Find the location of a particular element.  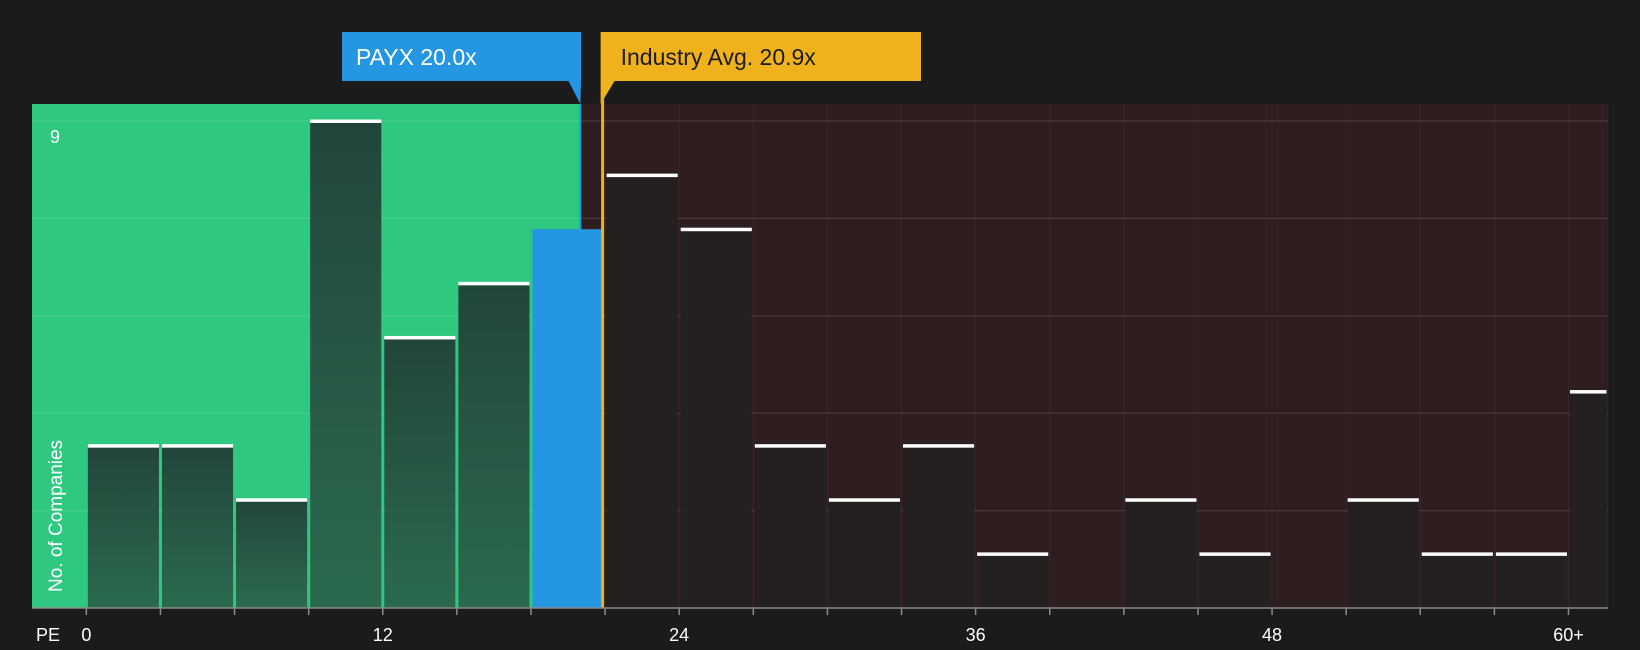

industry-callout-label: Industry Avg. 20.9x is located at coordinates (719, 57).